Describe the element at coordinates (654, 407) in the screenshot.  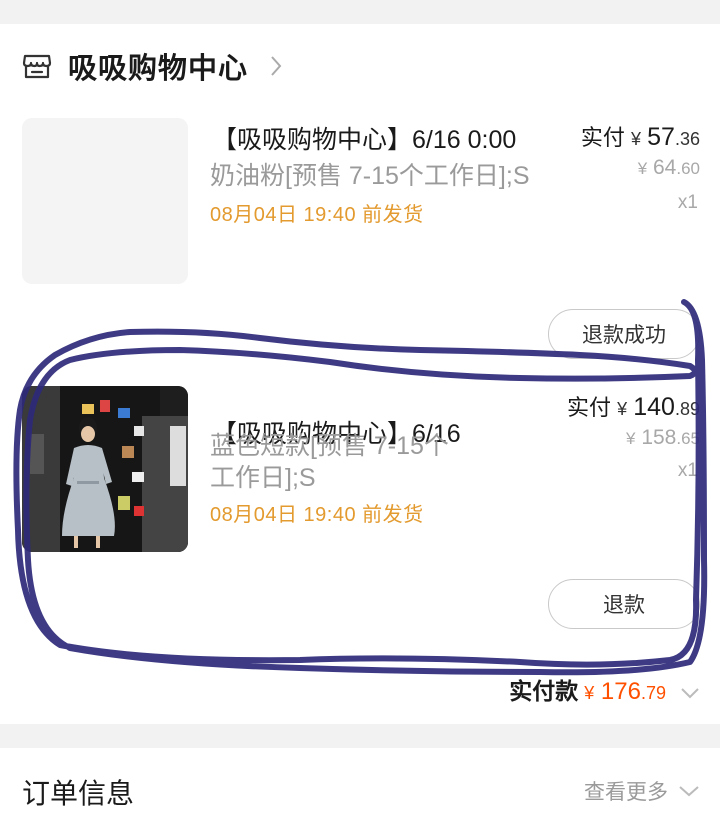
I see `paid-int: 140` at that location.